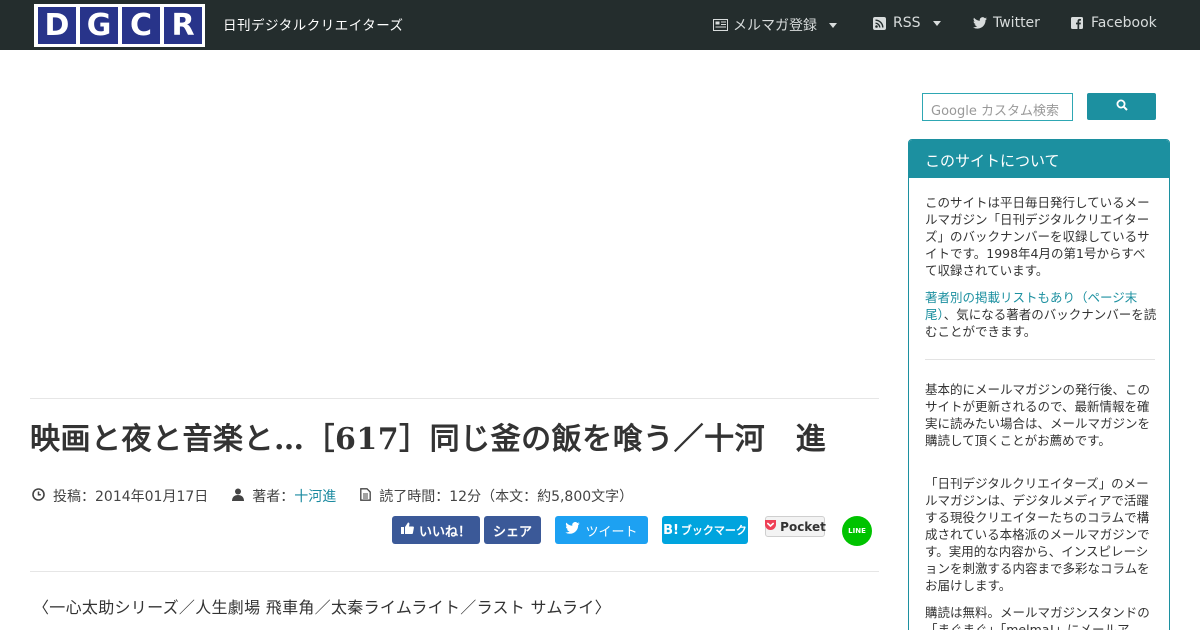 This screenshot has height=630, width=1200. I want to click on clock-icon, so click(38, 496).